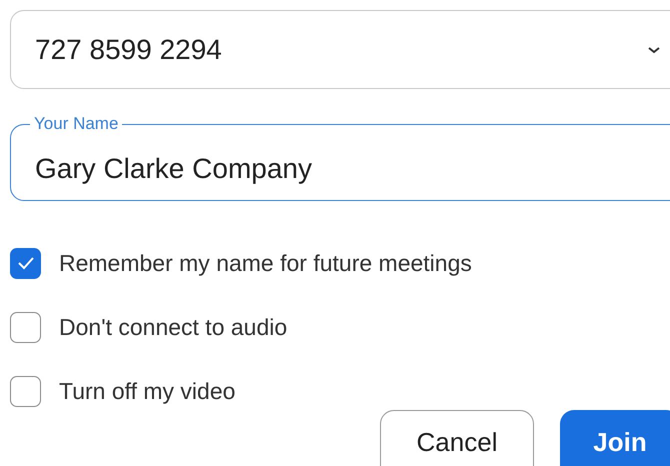  What do you see at coordinates (76, 123) in the screenshot?
I see `field-label: Your Name` at bounding box center [76, 123].